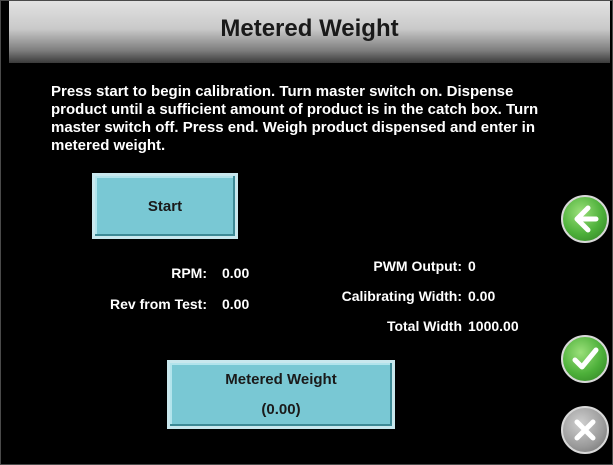  I want to click on rev-from-test-label: Rev from Test:, so click(158, 304).